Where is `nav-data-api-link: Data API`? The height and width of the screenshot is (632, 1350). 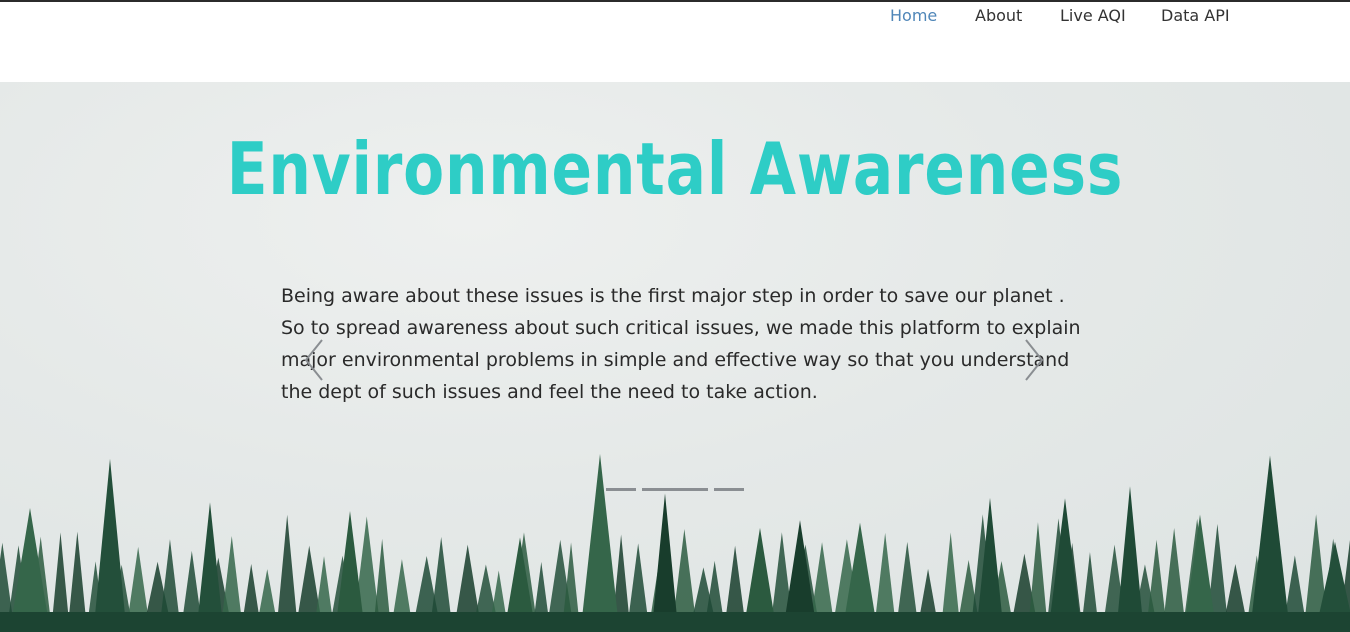 nav-data-api-link: Data API is located at coordinates (1195, 15).